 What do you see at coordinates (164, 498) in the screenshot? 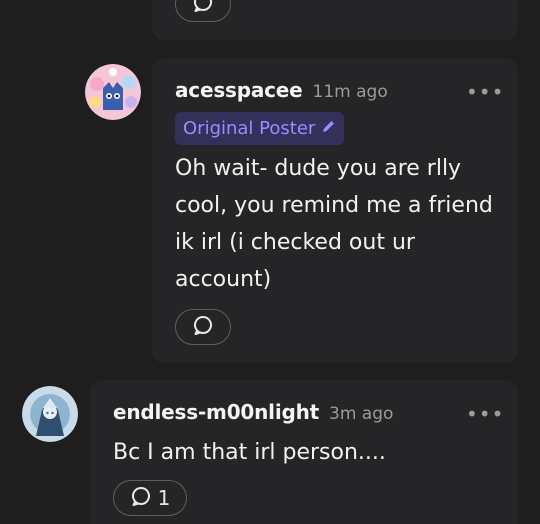
I see `reply-count: 1` at bounding box center [164, 498].